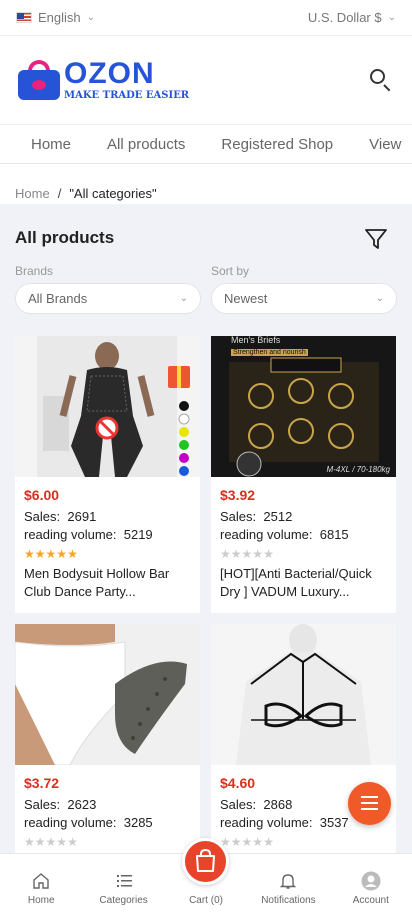  Describe the element at coordinates (42, 495) in the screenshot. I see `product-price: $6.00` at that location.